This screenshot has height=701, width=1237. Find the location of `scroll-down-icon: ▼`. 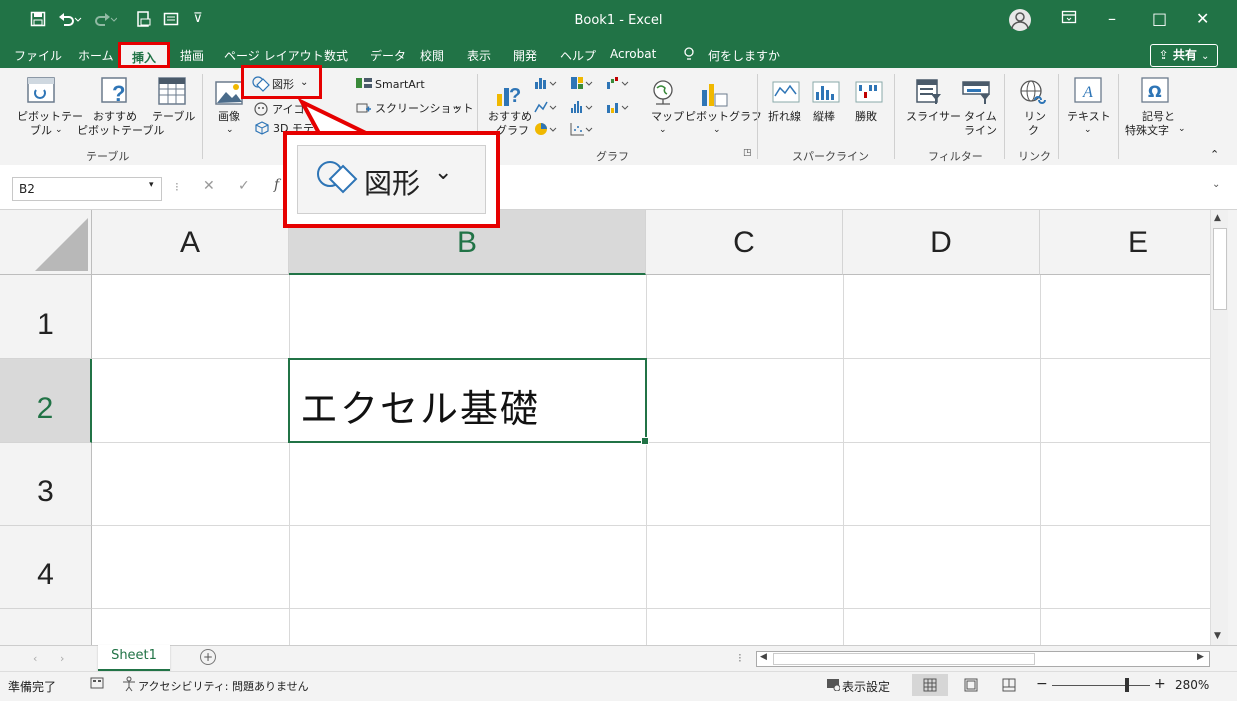

scroll-down-icon: ▼ is located at coordinates (1217, 636).